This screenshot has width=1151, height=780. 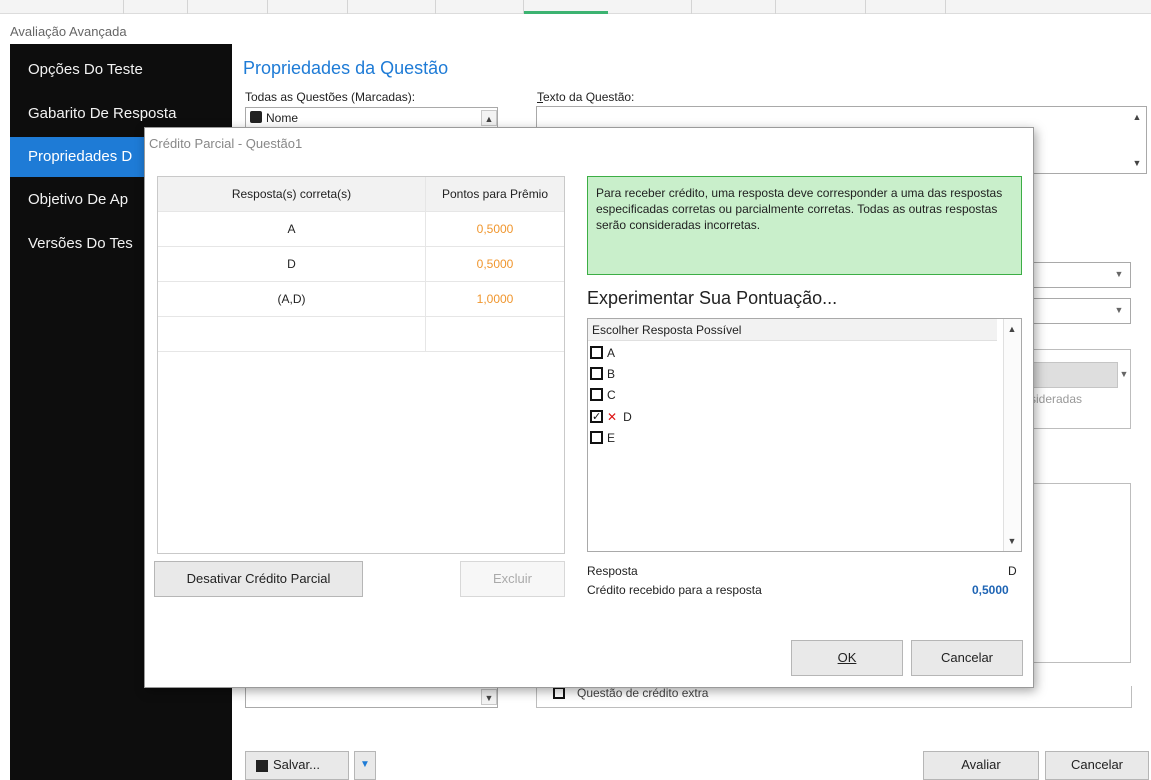 I want to click on list-item: Nome, so click(x=282, y=118).